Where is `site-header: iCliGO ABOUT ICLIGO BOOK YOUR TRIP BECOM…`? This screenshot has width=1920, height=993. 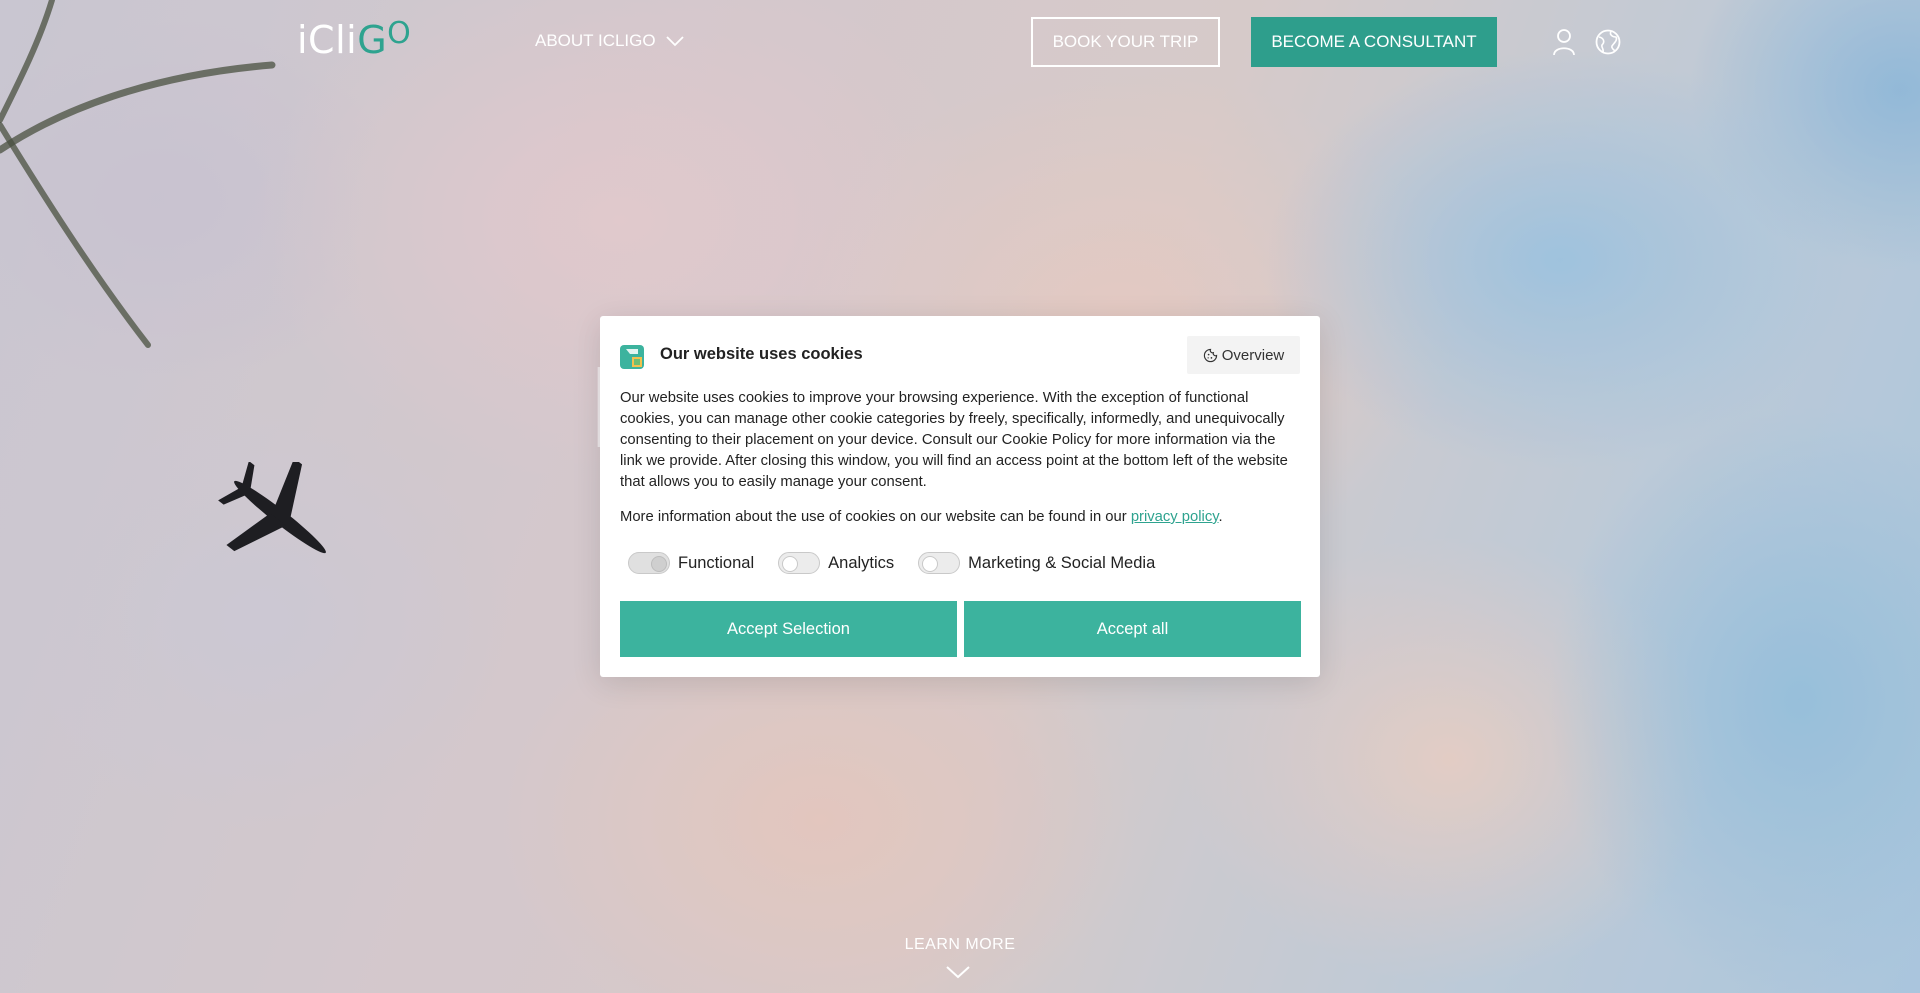 site-header: iCliGO ABOUT ICLIGO BOOK YOUR TRIP BECOM… is located at coordinates (960, 42).